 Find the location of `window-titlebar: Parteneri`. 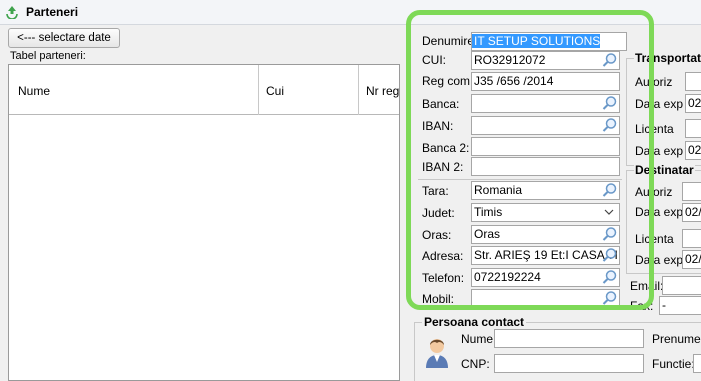

window-titlebar: Parteneri is located at coordinates (350, 12).